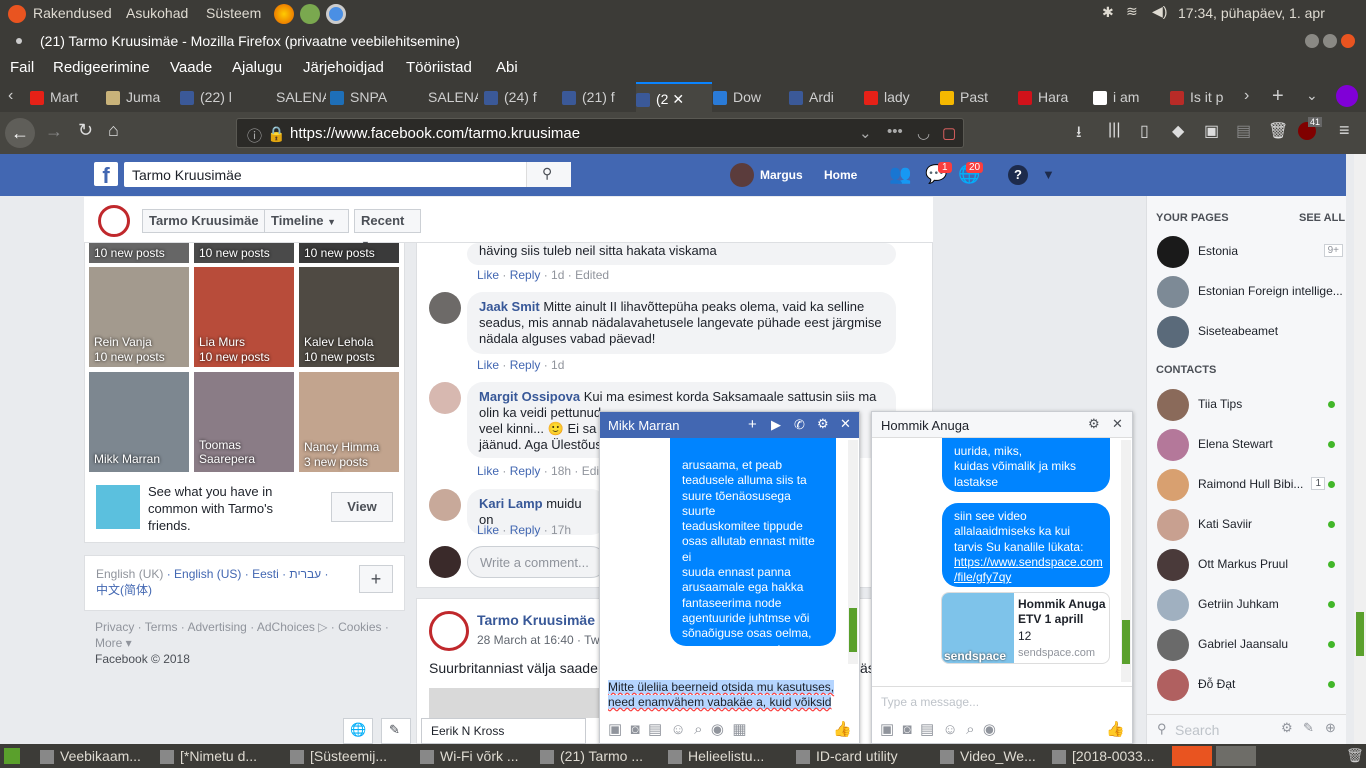 Image resolution: width=1366 pixels, height=768 pixels. Describe the element at coordinates (1054, 97) in the screenshot. I see `browser-tab: Hara` at that location.